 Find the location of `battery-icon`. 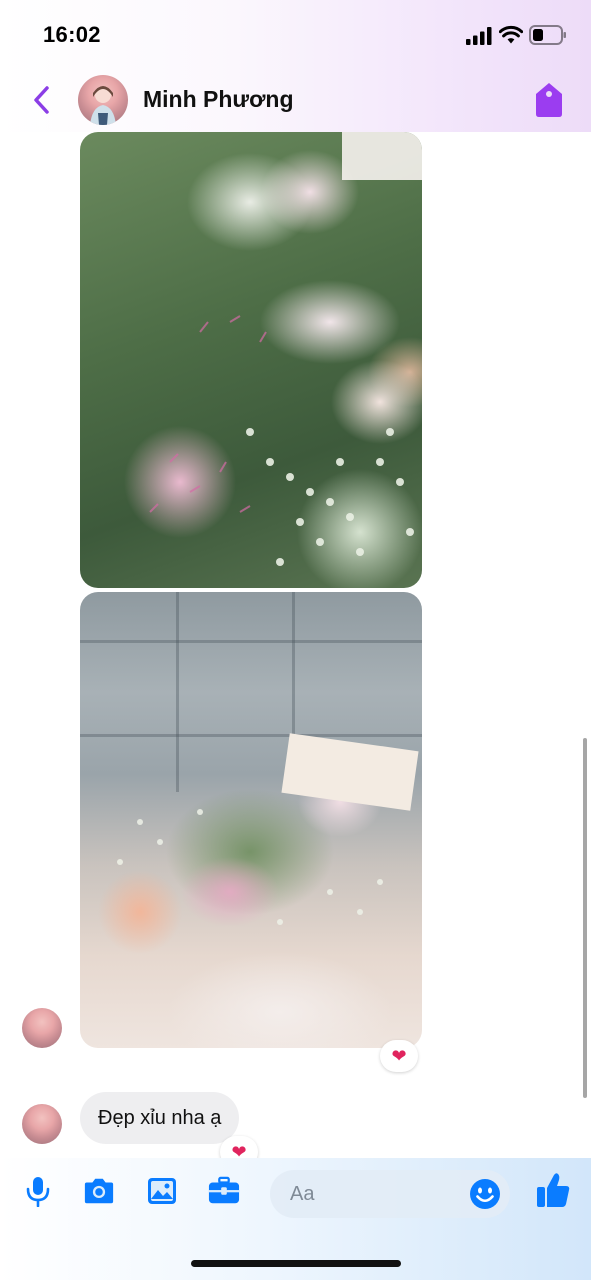

battery-icon is located at coordinates (547, 35).